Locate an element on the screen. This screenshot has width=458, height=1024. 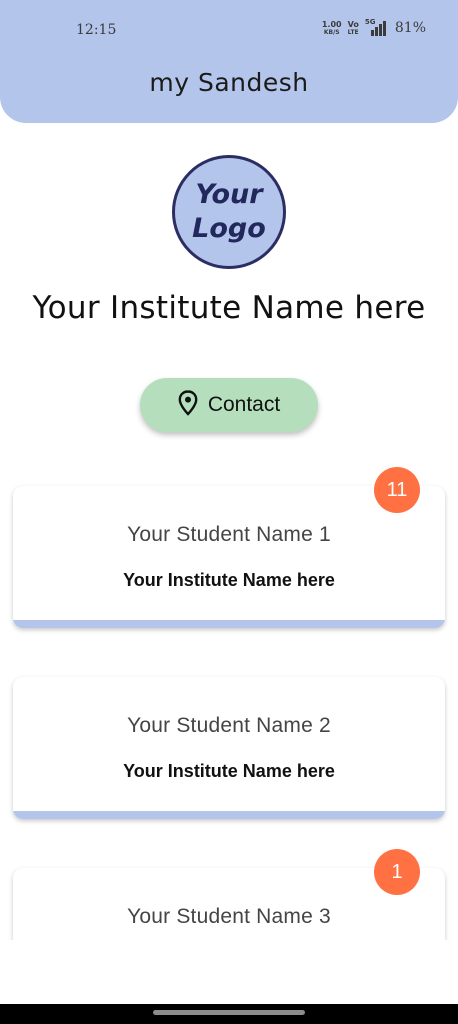
unread-count-badge: 1 is located at coordinates (397, 872).